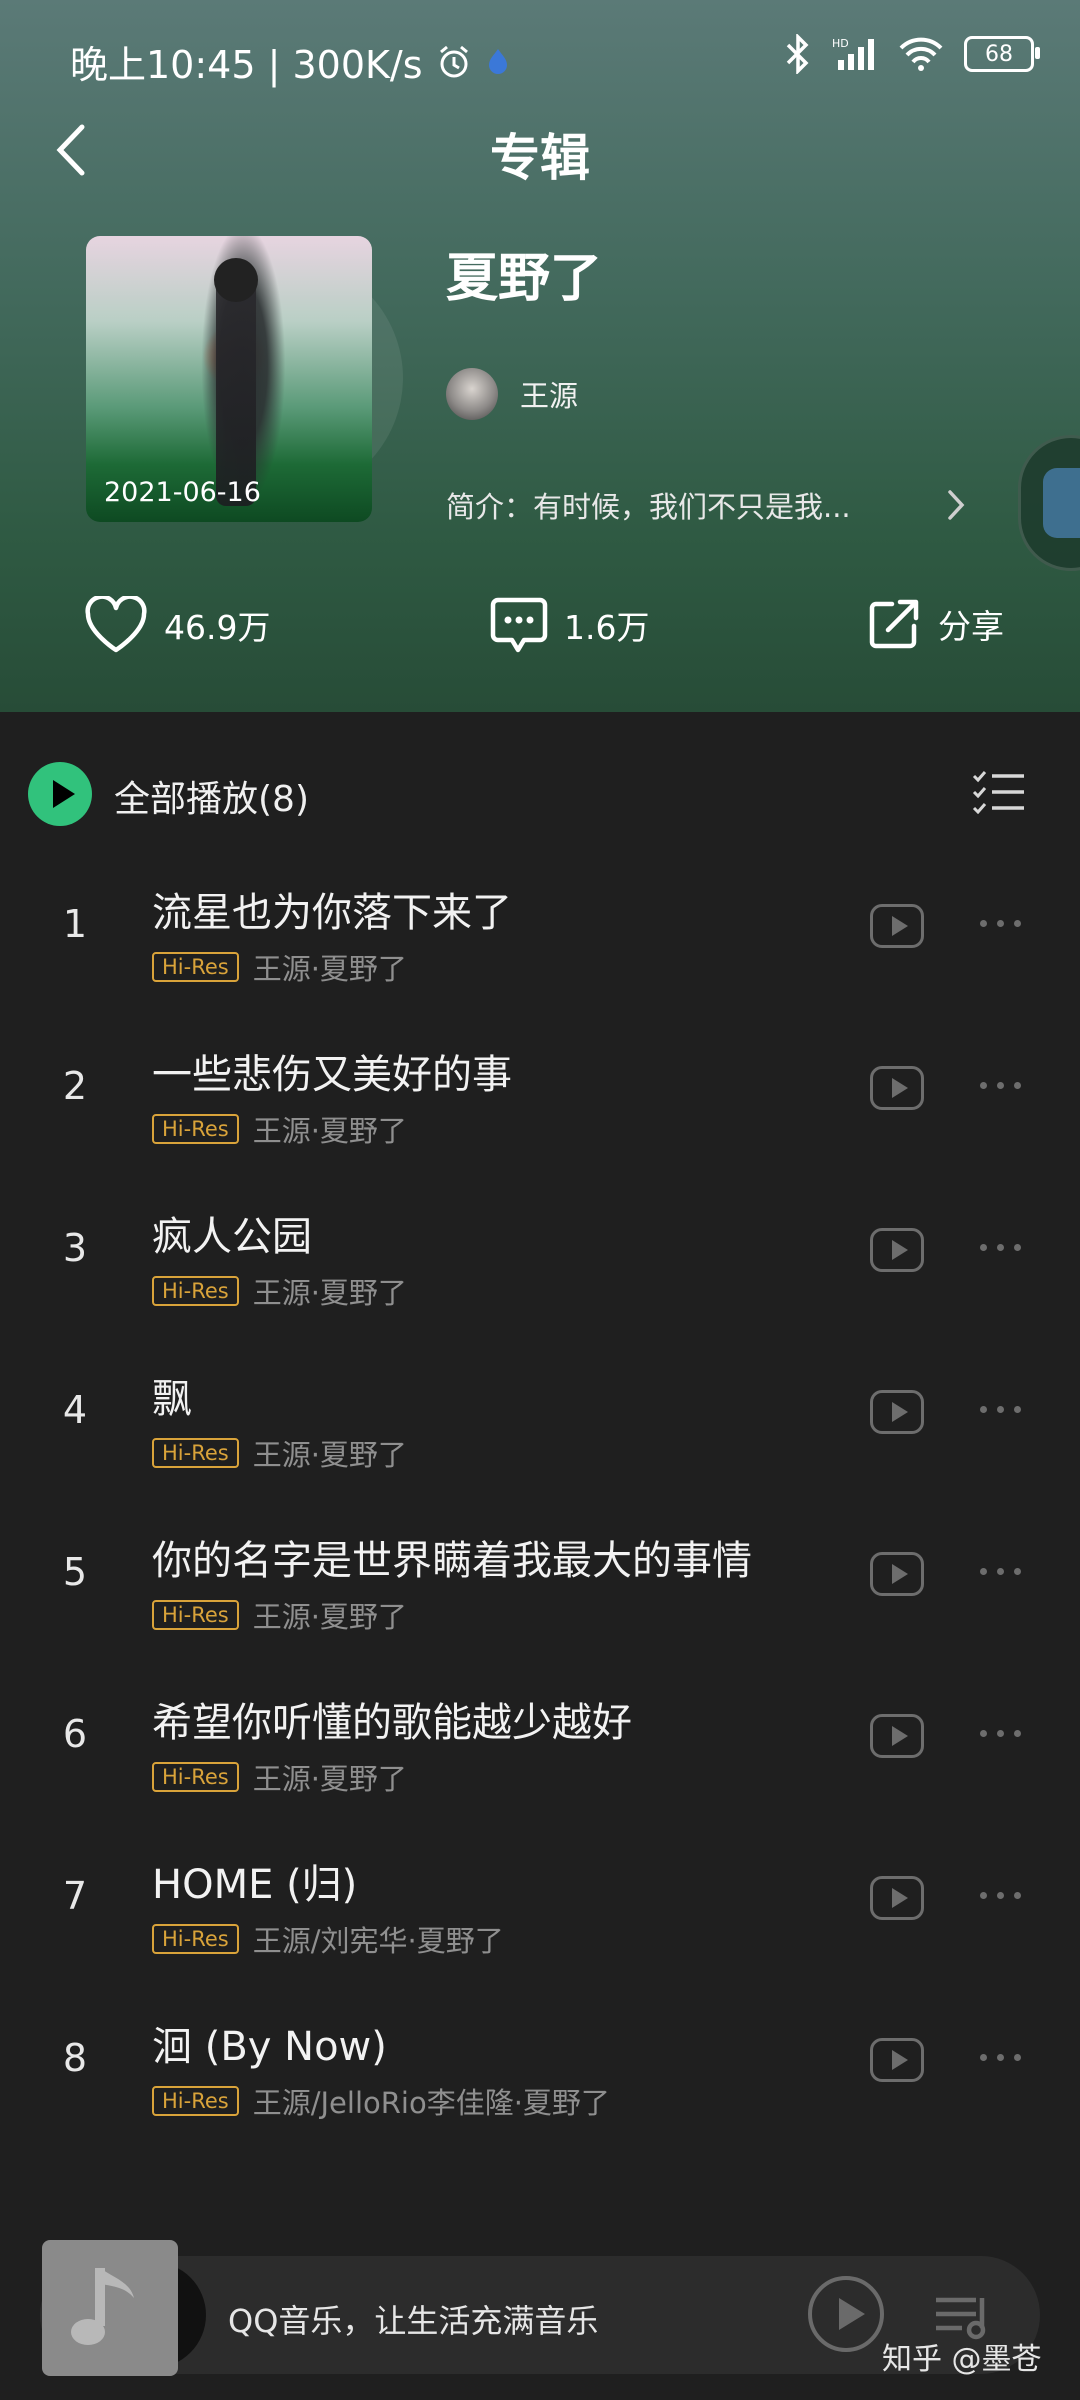 This screenshot has height=2400, width=1080. I want to click on wifi-icon, so click(921, 54).